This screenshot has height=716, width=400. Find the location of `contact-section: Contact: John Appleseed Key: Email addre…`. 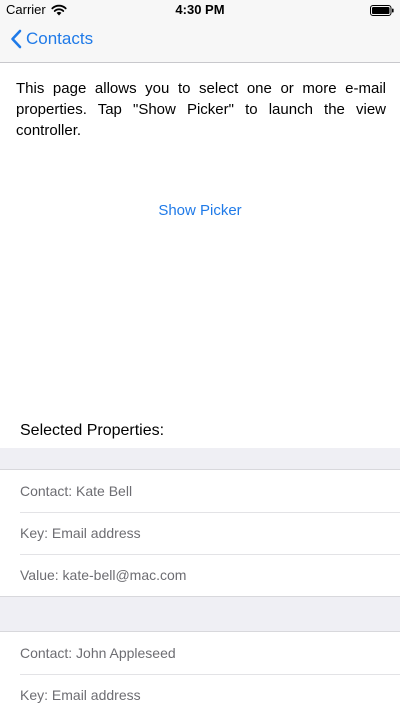

contact-section: Contact: John Appleseed Key: Email addre… is located at coordinates (200, 673).